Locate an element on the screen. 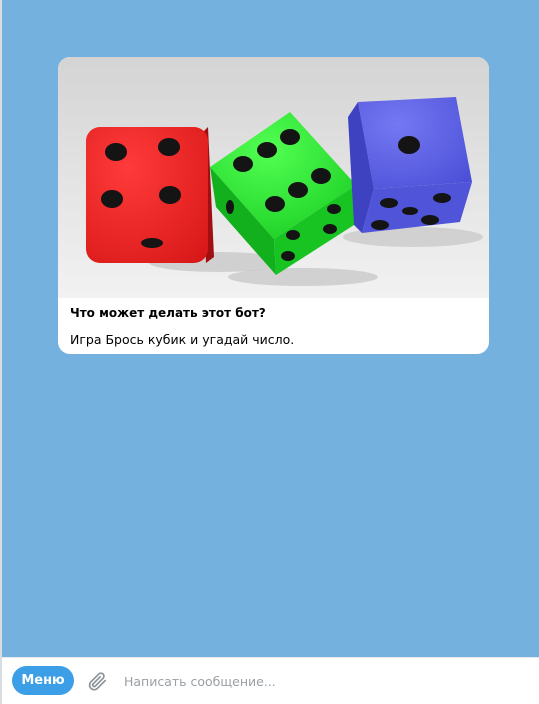 This screenshot has height=704, width=539. red-die is located at coordinates (150, 195).